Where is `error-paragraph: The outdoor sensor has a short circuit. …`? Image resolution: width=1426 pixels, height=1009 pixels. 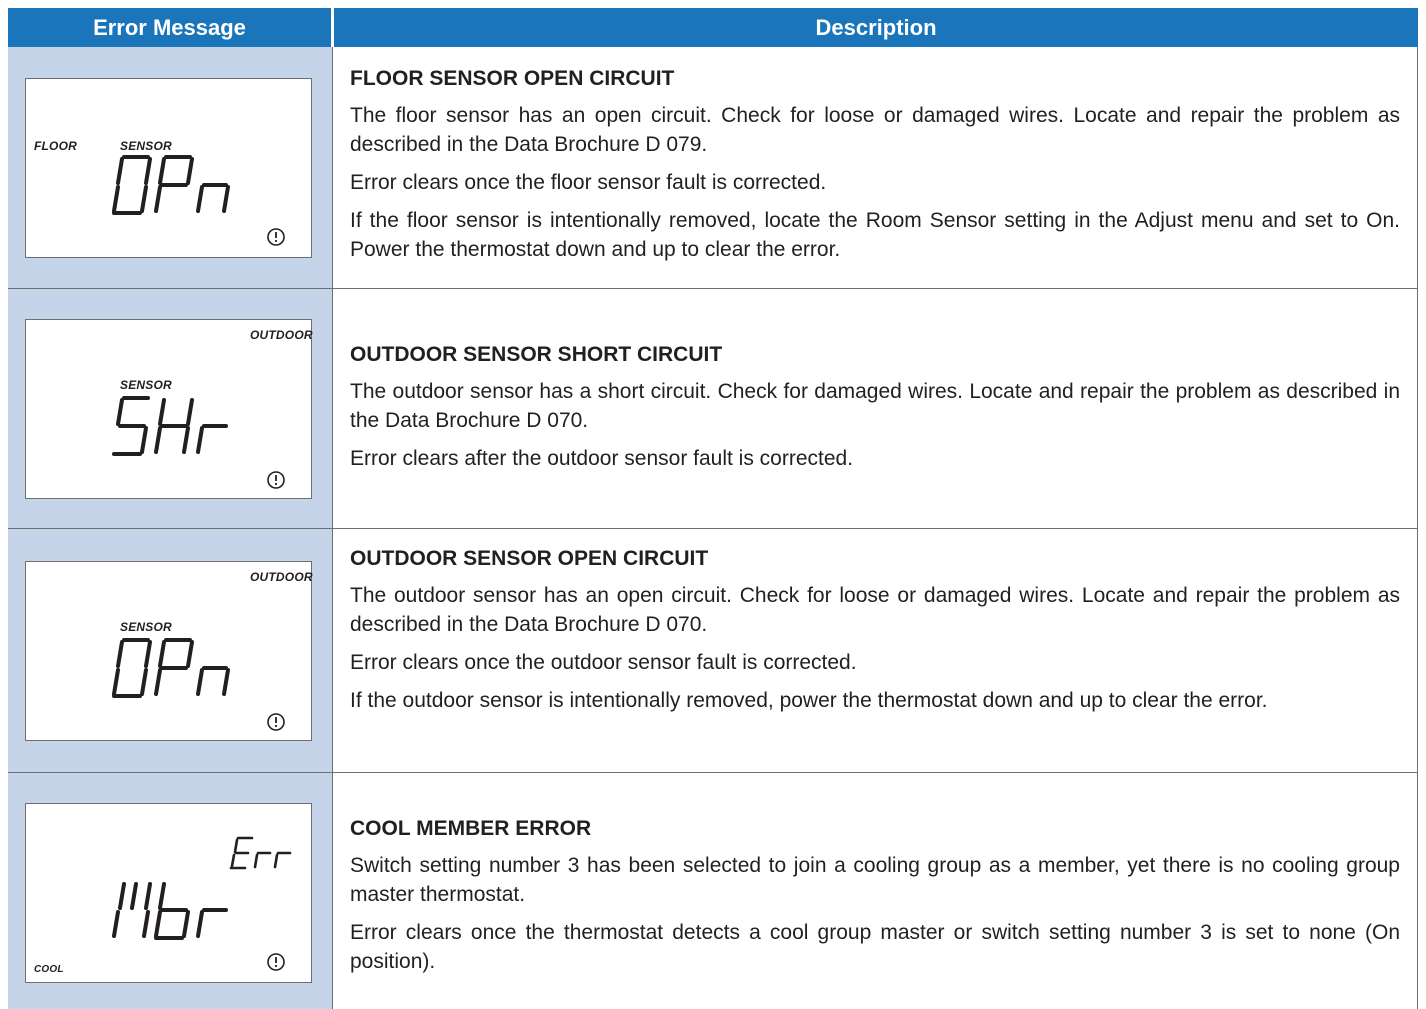
error-paragraph: The outdoor sensor has a short circuit. … is located at coordinates (875, 406).